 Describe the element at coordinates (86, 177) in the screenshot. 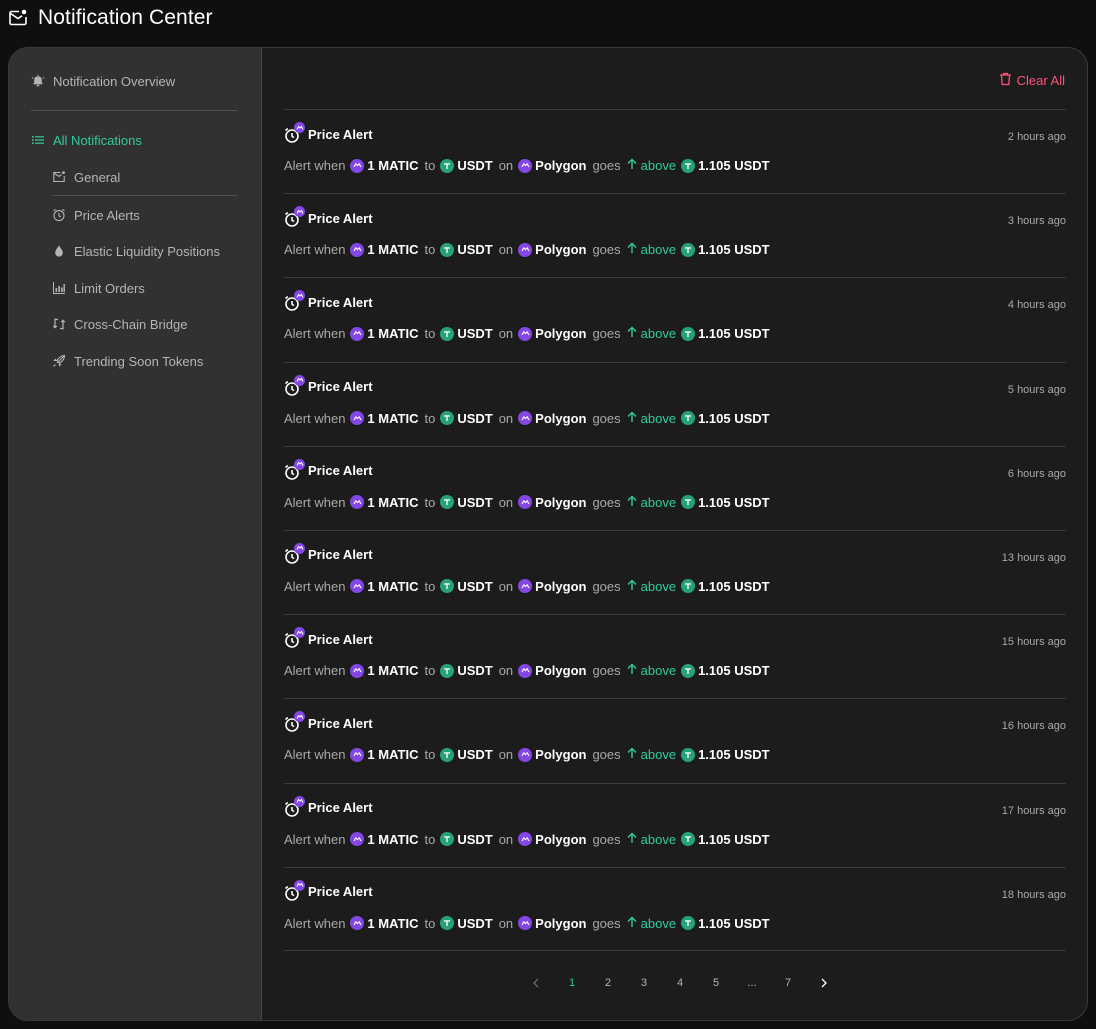

I see `sidebar-item-general: General` at that location.